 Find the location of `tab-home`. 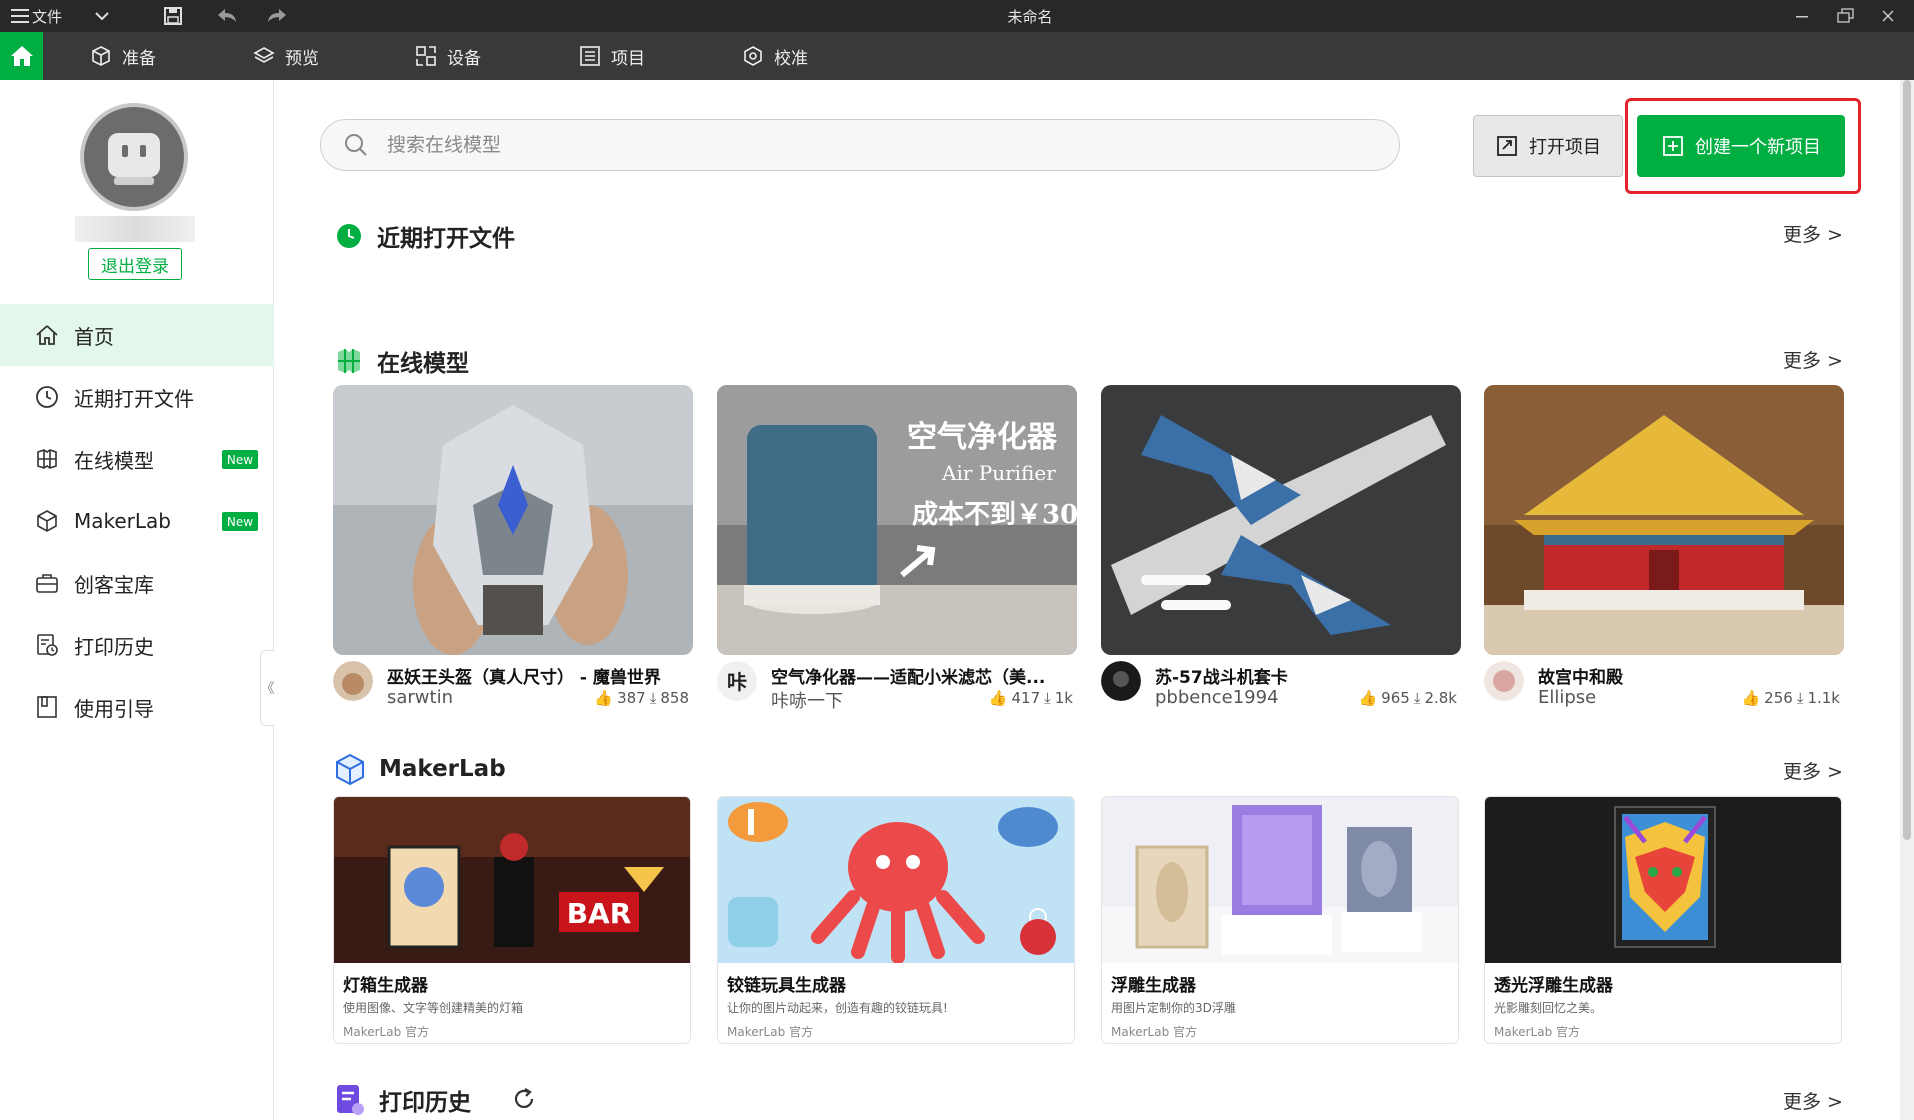

tab-home is located at coordinates (21, 56).